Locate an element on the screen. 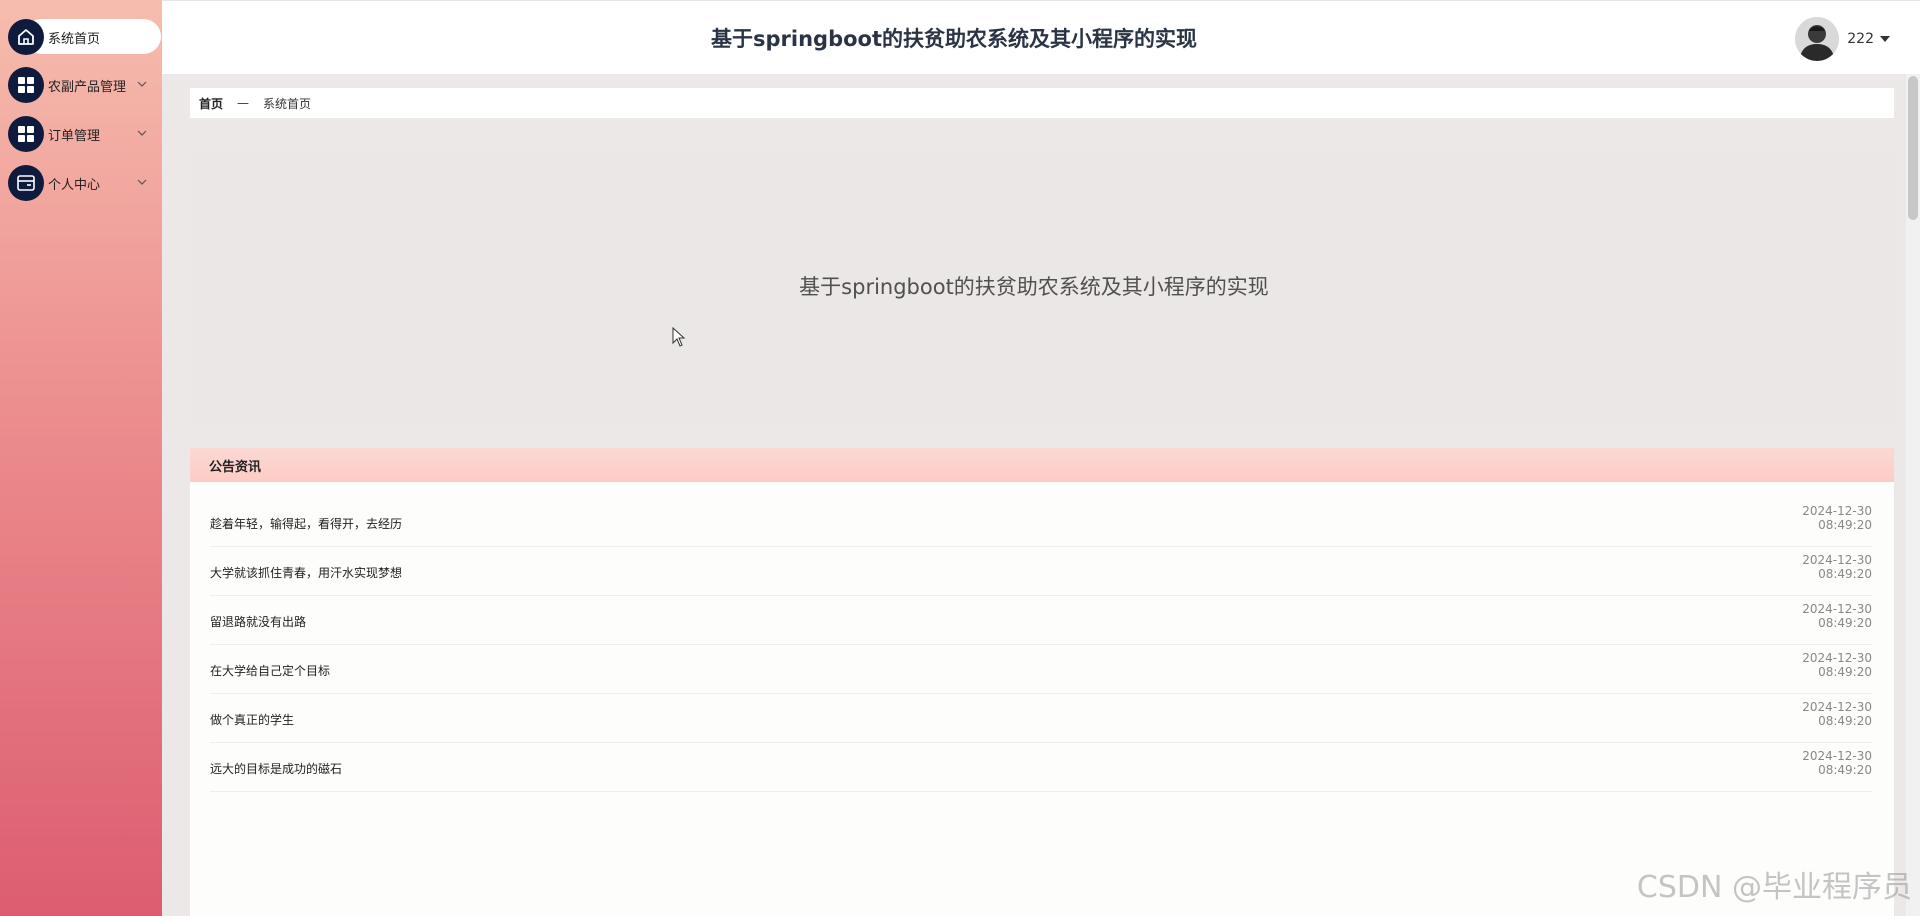 This screenshot has height=916, width=1920. sidebar-item-orders: 订单管理 is located at coordinates (81, 134).